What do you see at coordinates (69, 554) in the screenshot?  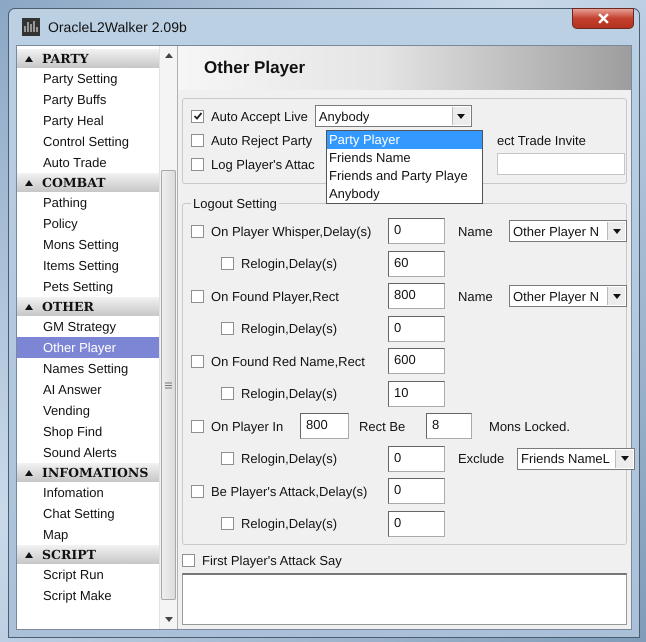 I see `section-title: SCRIPT` at bounding box center [69, 554].